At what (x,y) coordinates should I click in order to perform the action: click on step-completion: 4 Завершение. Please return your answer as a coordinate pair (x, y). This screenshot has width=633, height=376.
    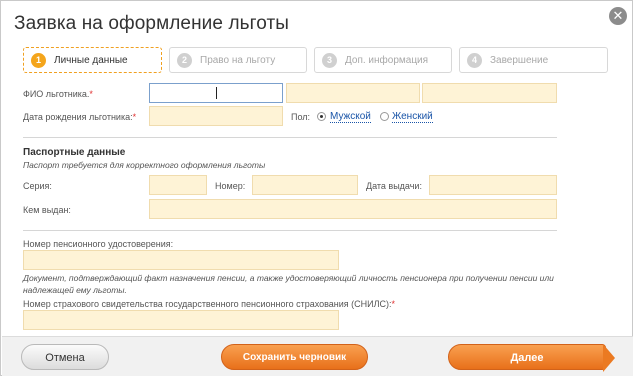
    Looking at the image, I should click on (533, 60).